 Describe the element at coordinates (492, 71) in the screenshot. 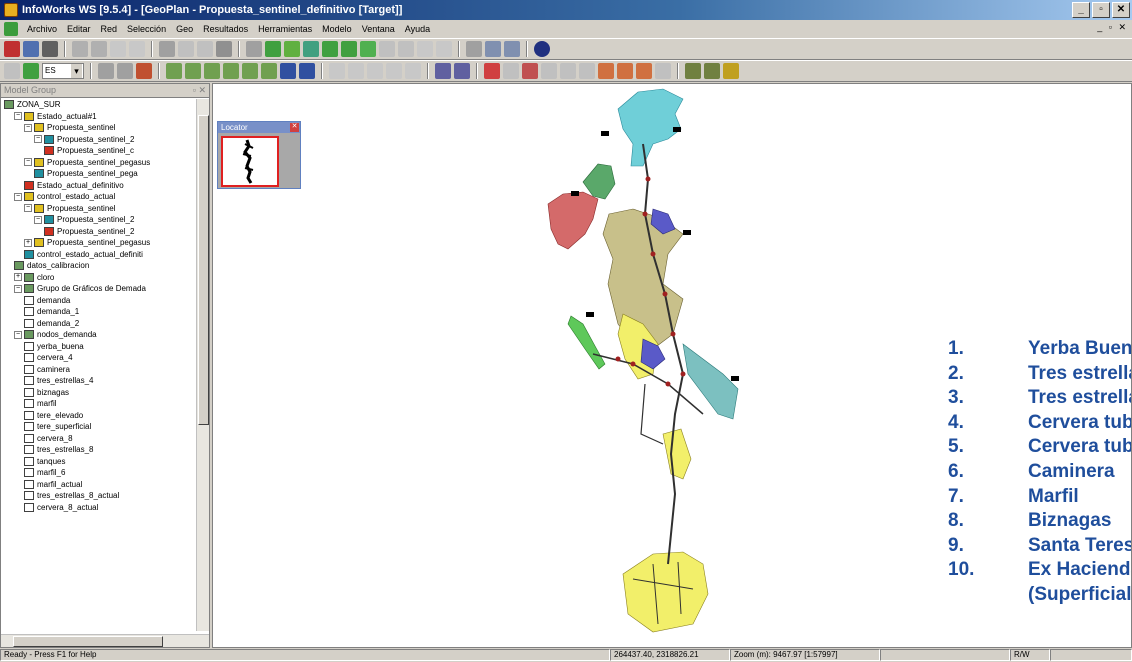

I see `validate-icon` at that location.